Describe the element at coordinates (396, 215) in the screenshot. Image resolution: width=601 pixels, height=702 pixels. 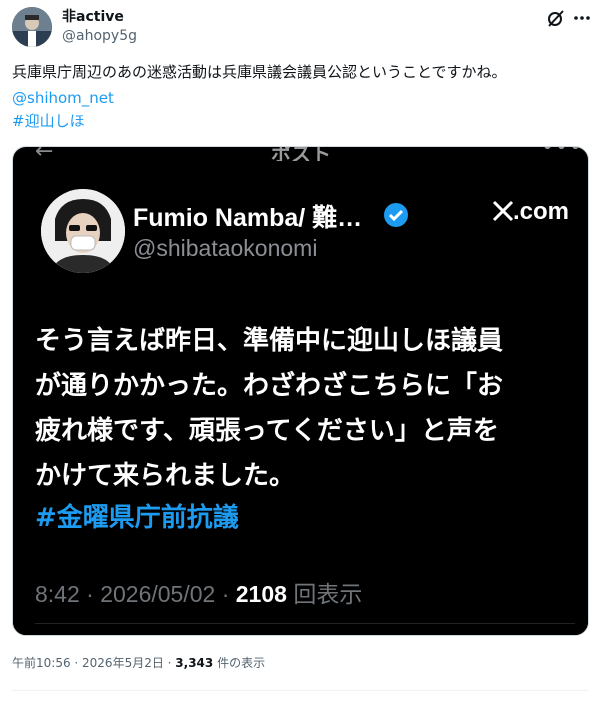
I see `verified-icon` at that location.